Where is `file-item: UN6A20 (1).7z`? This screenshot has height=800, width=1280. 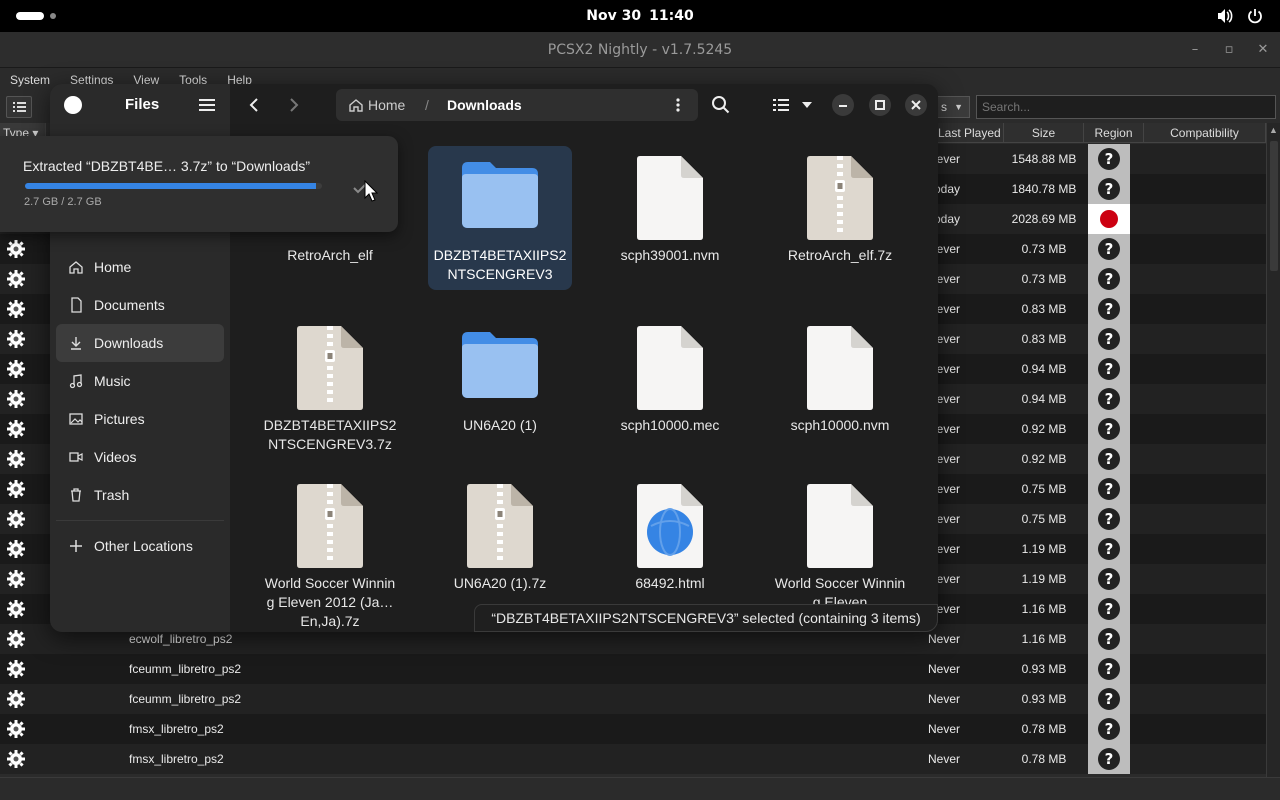
file-item: UN6A20 (1).7z is located at coordinates (500, 536).